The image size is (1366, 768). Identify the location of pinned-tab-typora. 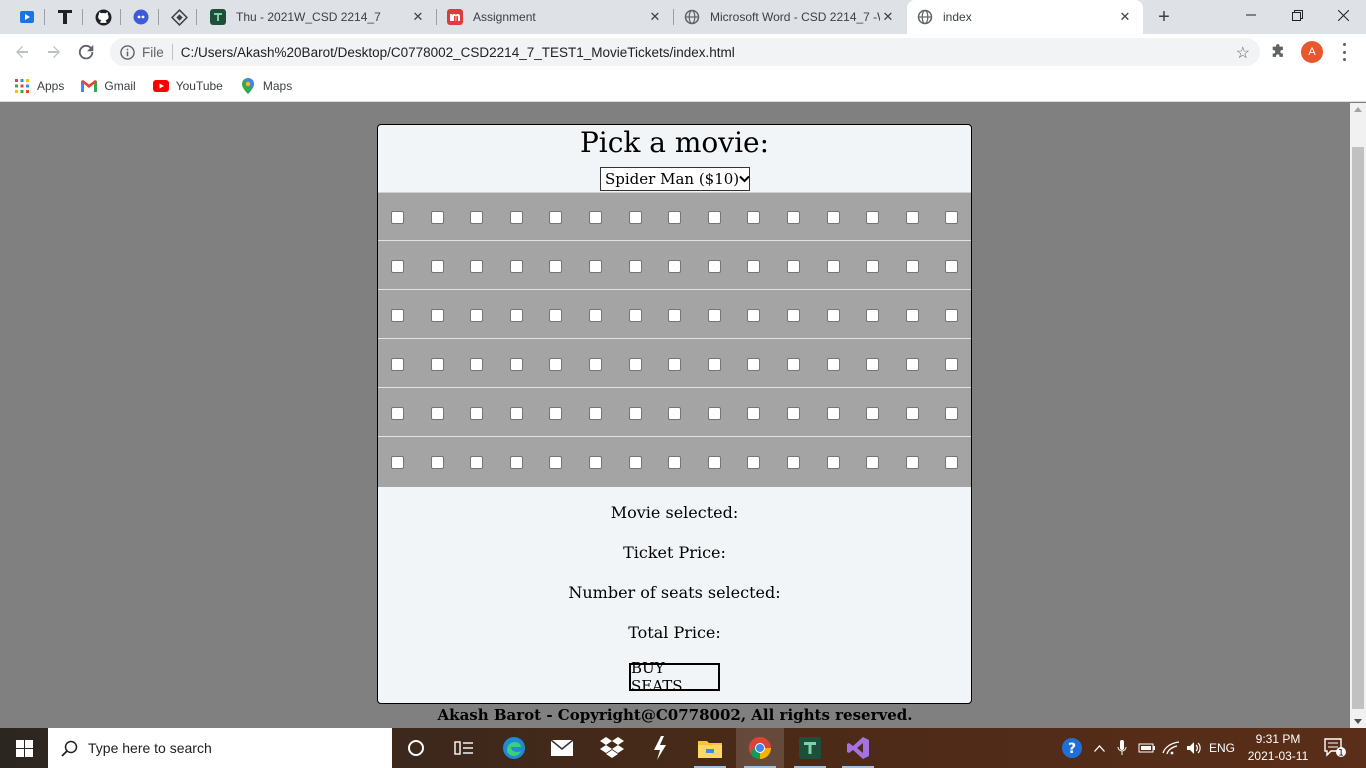
(65, 17).